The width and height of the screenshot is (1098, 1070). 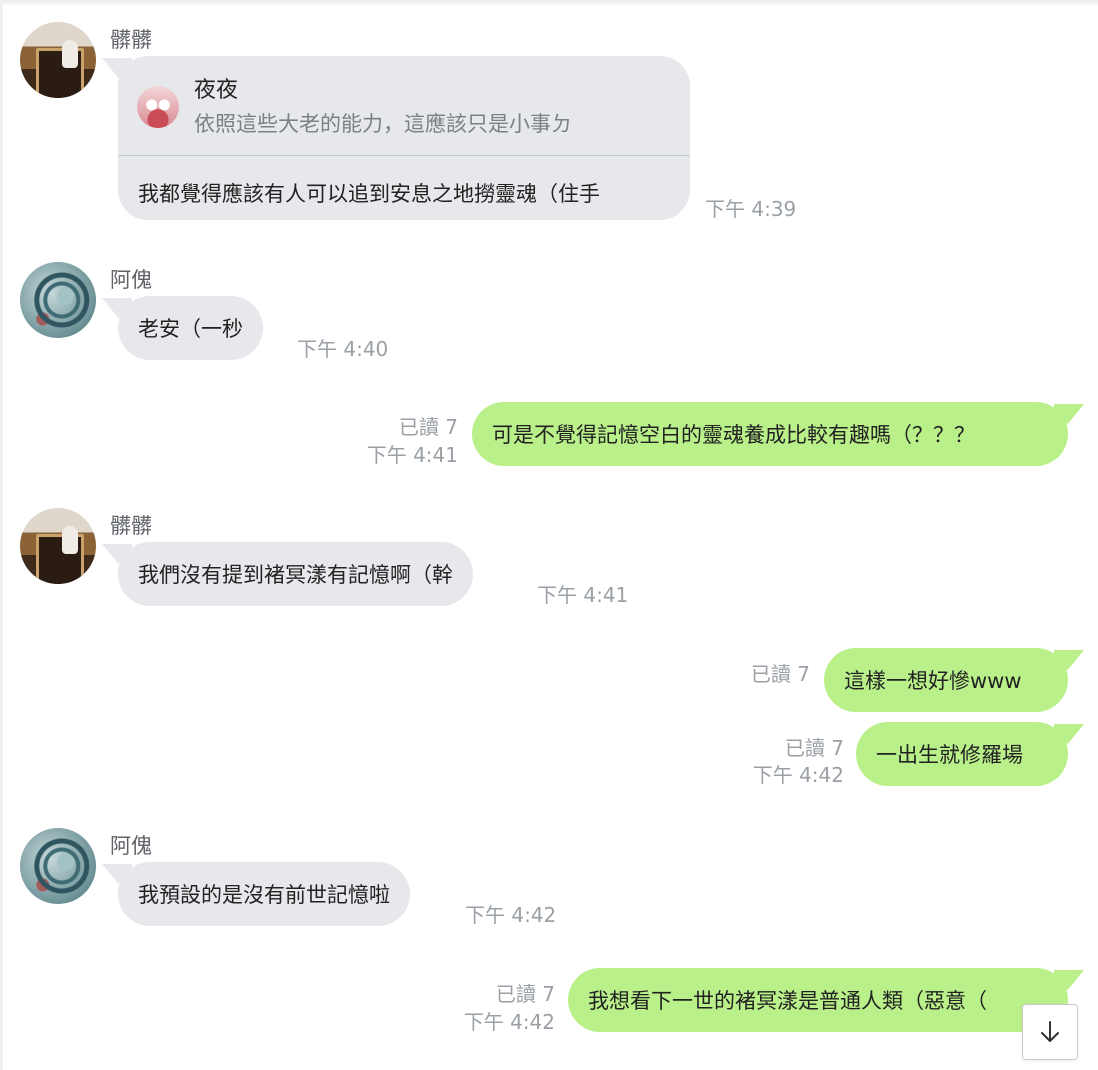 What do you see at coordinates (787, 1001) in the screenshot?
I see `message-text: 我想看下一世的褚冥漾是普通人類（惡意（` at bounding box center [787, 1001].